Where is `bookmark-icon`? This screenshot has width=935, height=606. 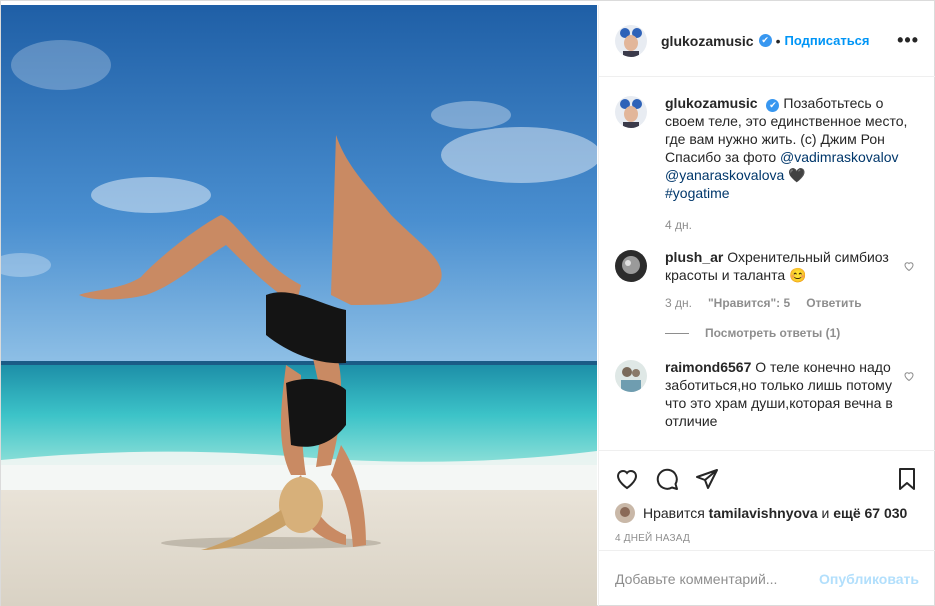 bookmark-icon is located at coordinates (907, 479).